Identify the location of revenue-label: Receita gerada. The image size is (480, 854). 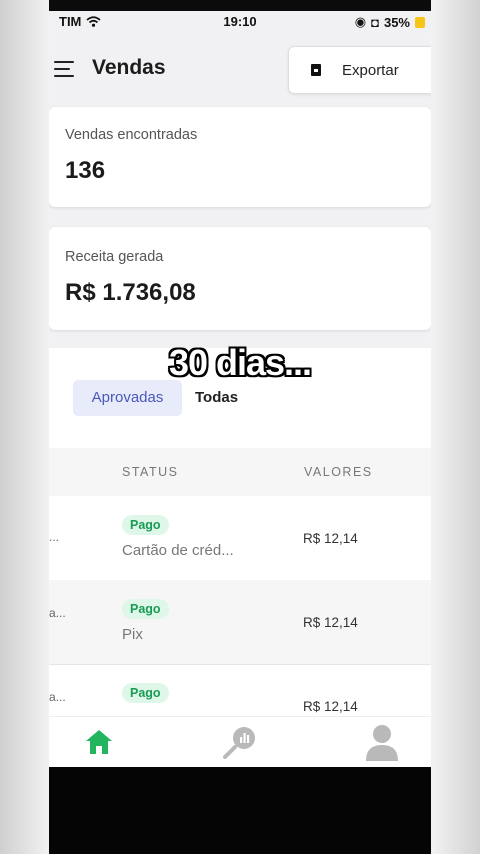
(114, 257).